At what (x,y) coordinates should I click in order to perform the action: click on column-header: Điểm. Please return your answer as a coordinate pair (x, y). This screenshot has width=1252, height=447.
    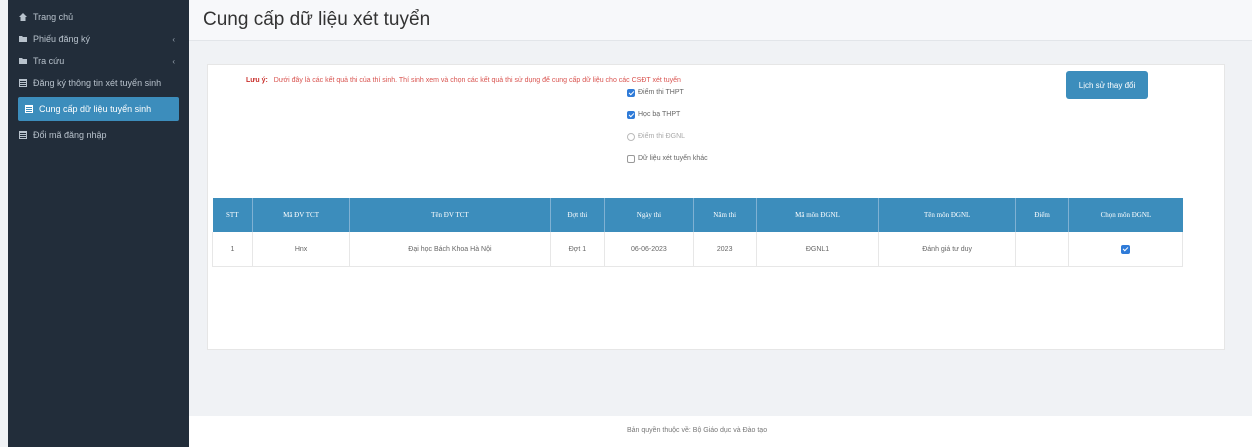
    Looking at the image, I should click on (1042, 215).